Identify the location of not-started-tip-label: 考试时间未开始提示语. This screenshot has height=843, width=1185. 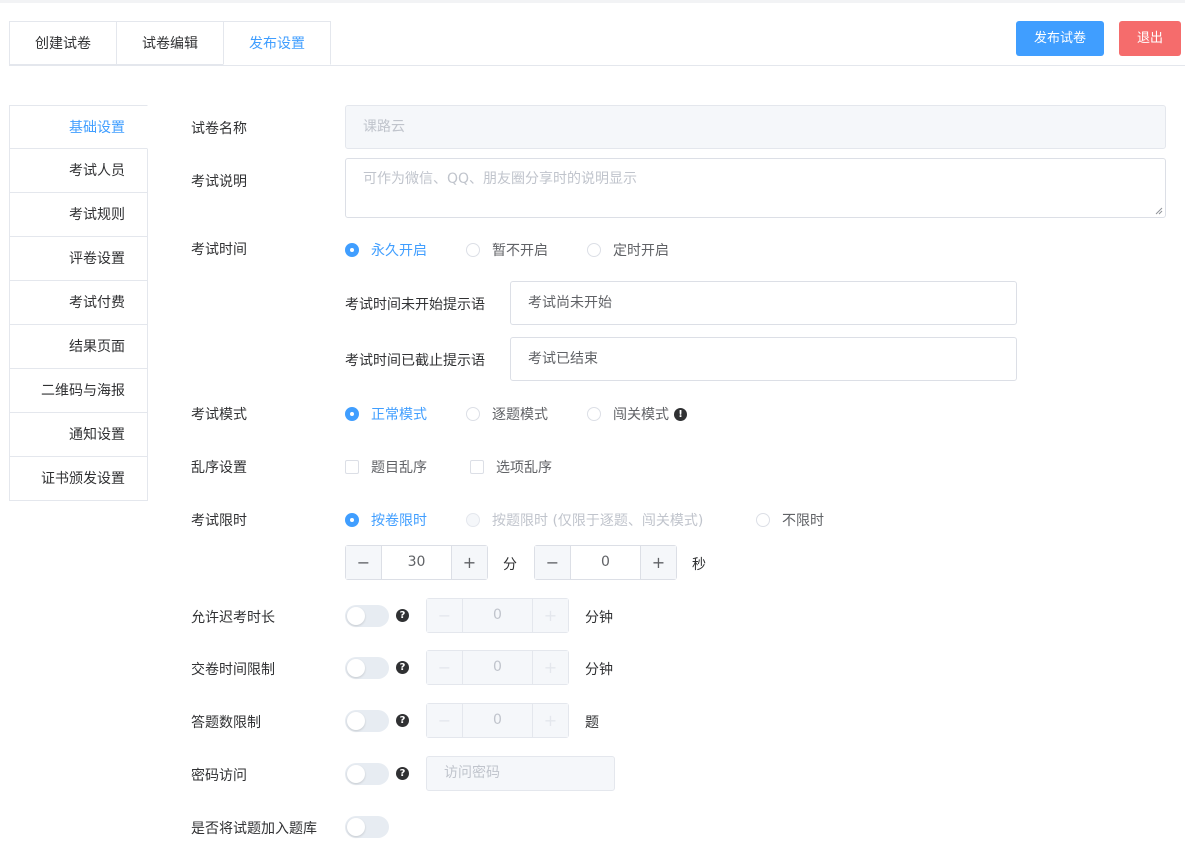
(415, 305).